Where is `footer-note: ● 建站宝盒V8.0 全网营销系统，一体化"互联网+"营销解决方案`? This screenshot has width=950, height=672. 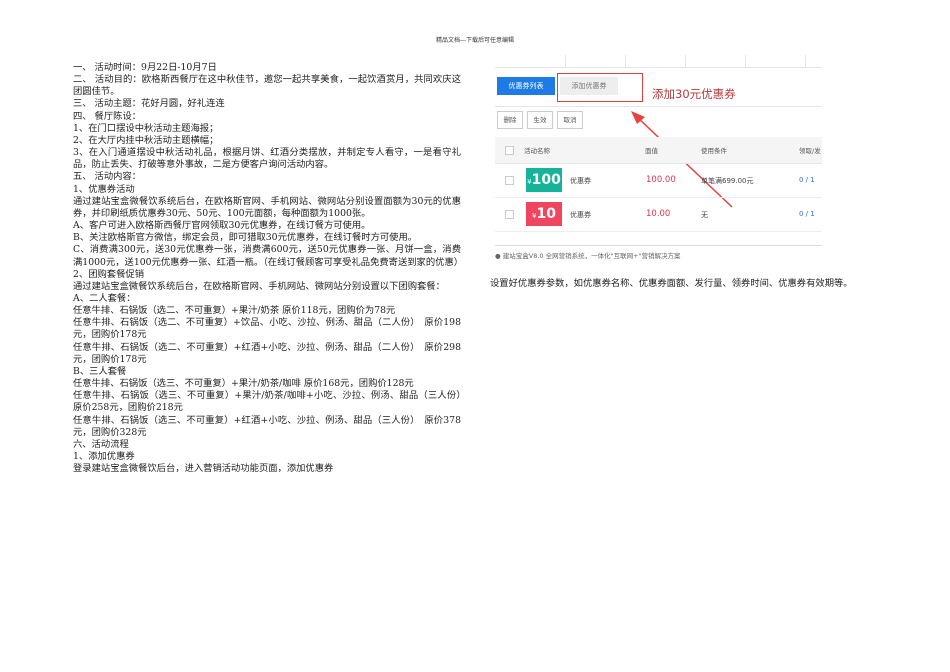
footer-note: ● 建站宝盒V8.0 全网营销系统，一体化"互联网+"营销解决方案 is located at coordinates (658, 252).